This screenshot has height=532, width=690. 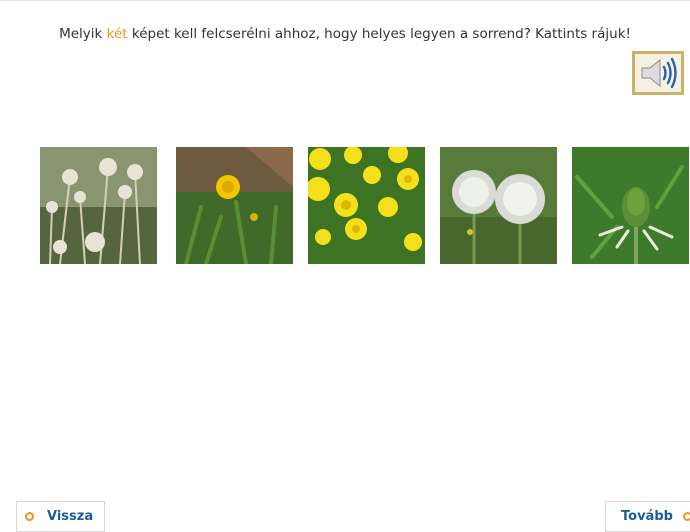 I want to click on speaker-icon, so click(x=659, y=73).